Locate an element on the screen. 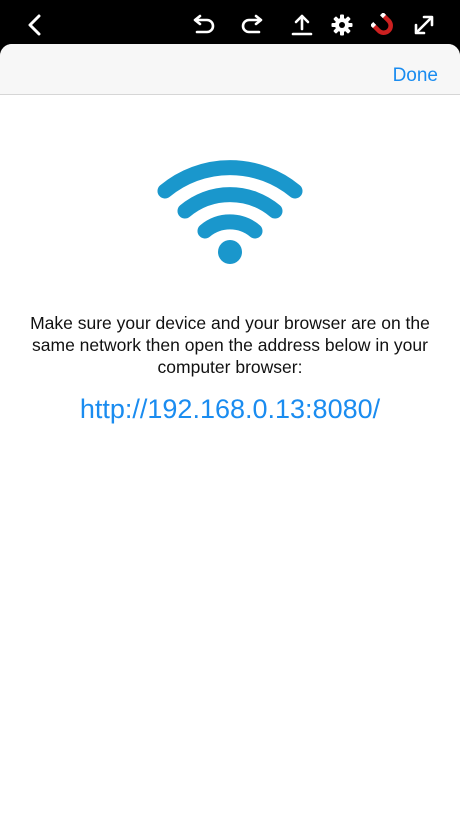  fullscreen-icon is located at coordinates (424, 25).